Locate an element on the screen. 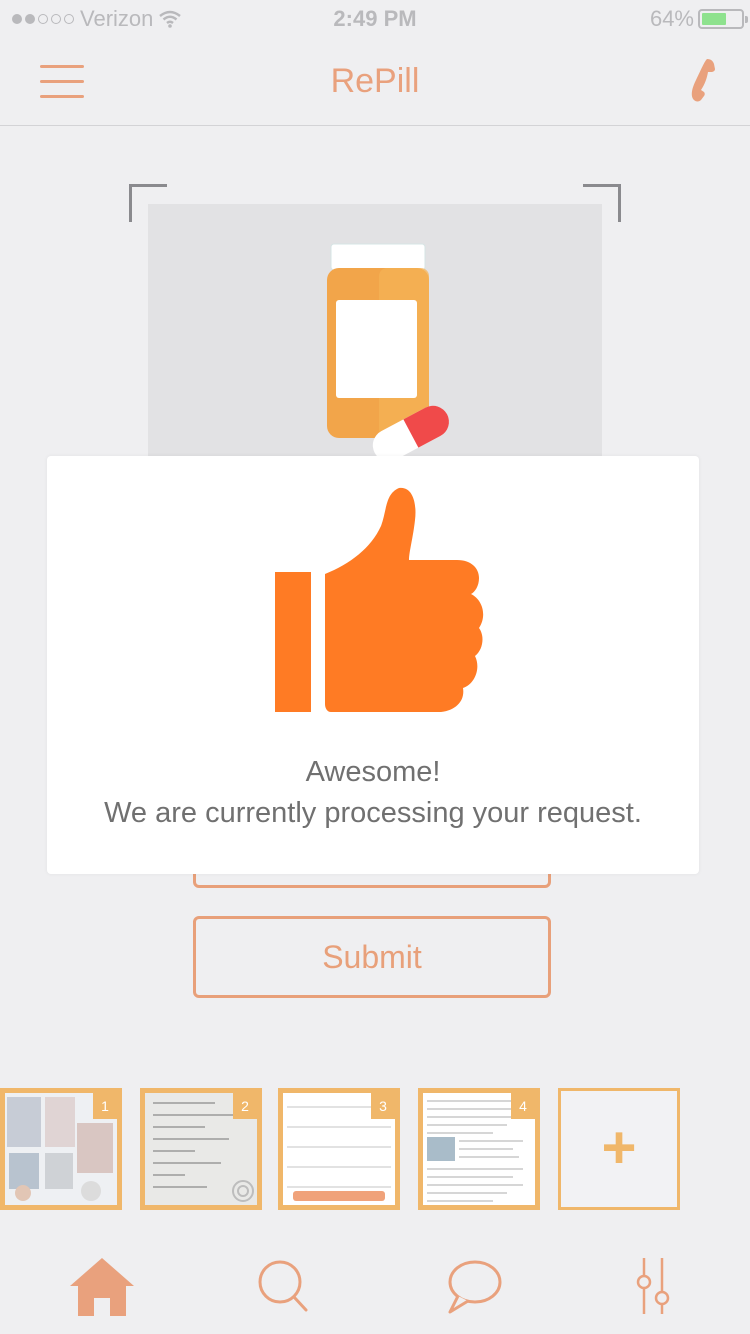 The image size is (750, 1334). thumbnail-1: 1 is located at coordinates (61, 1149).